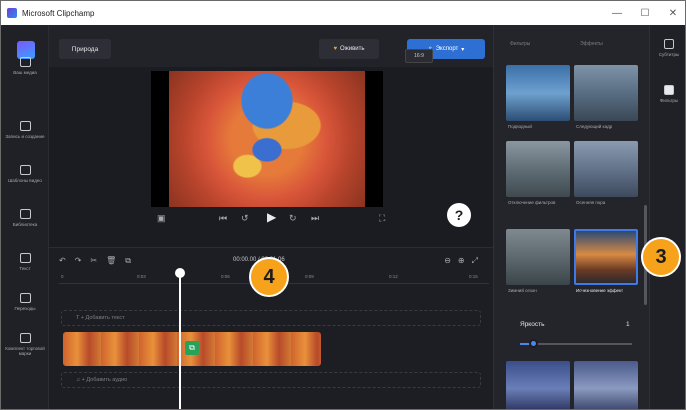 This screenshot has height=410, width=686. I want to click on callout-marker-4: 4, so click(269, 277).